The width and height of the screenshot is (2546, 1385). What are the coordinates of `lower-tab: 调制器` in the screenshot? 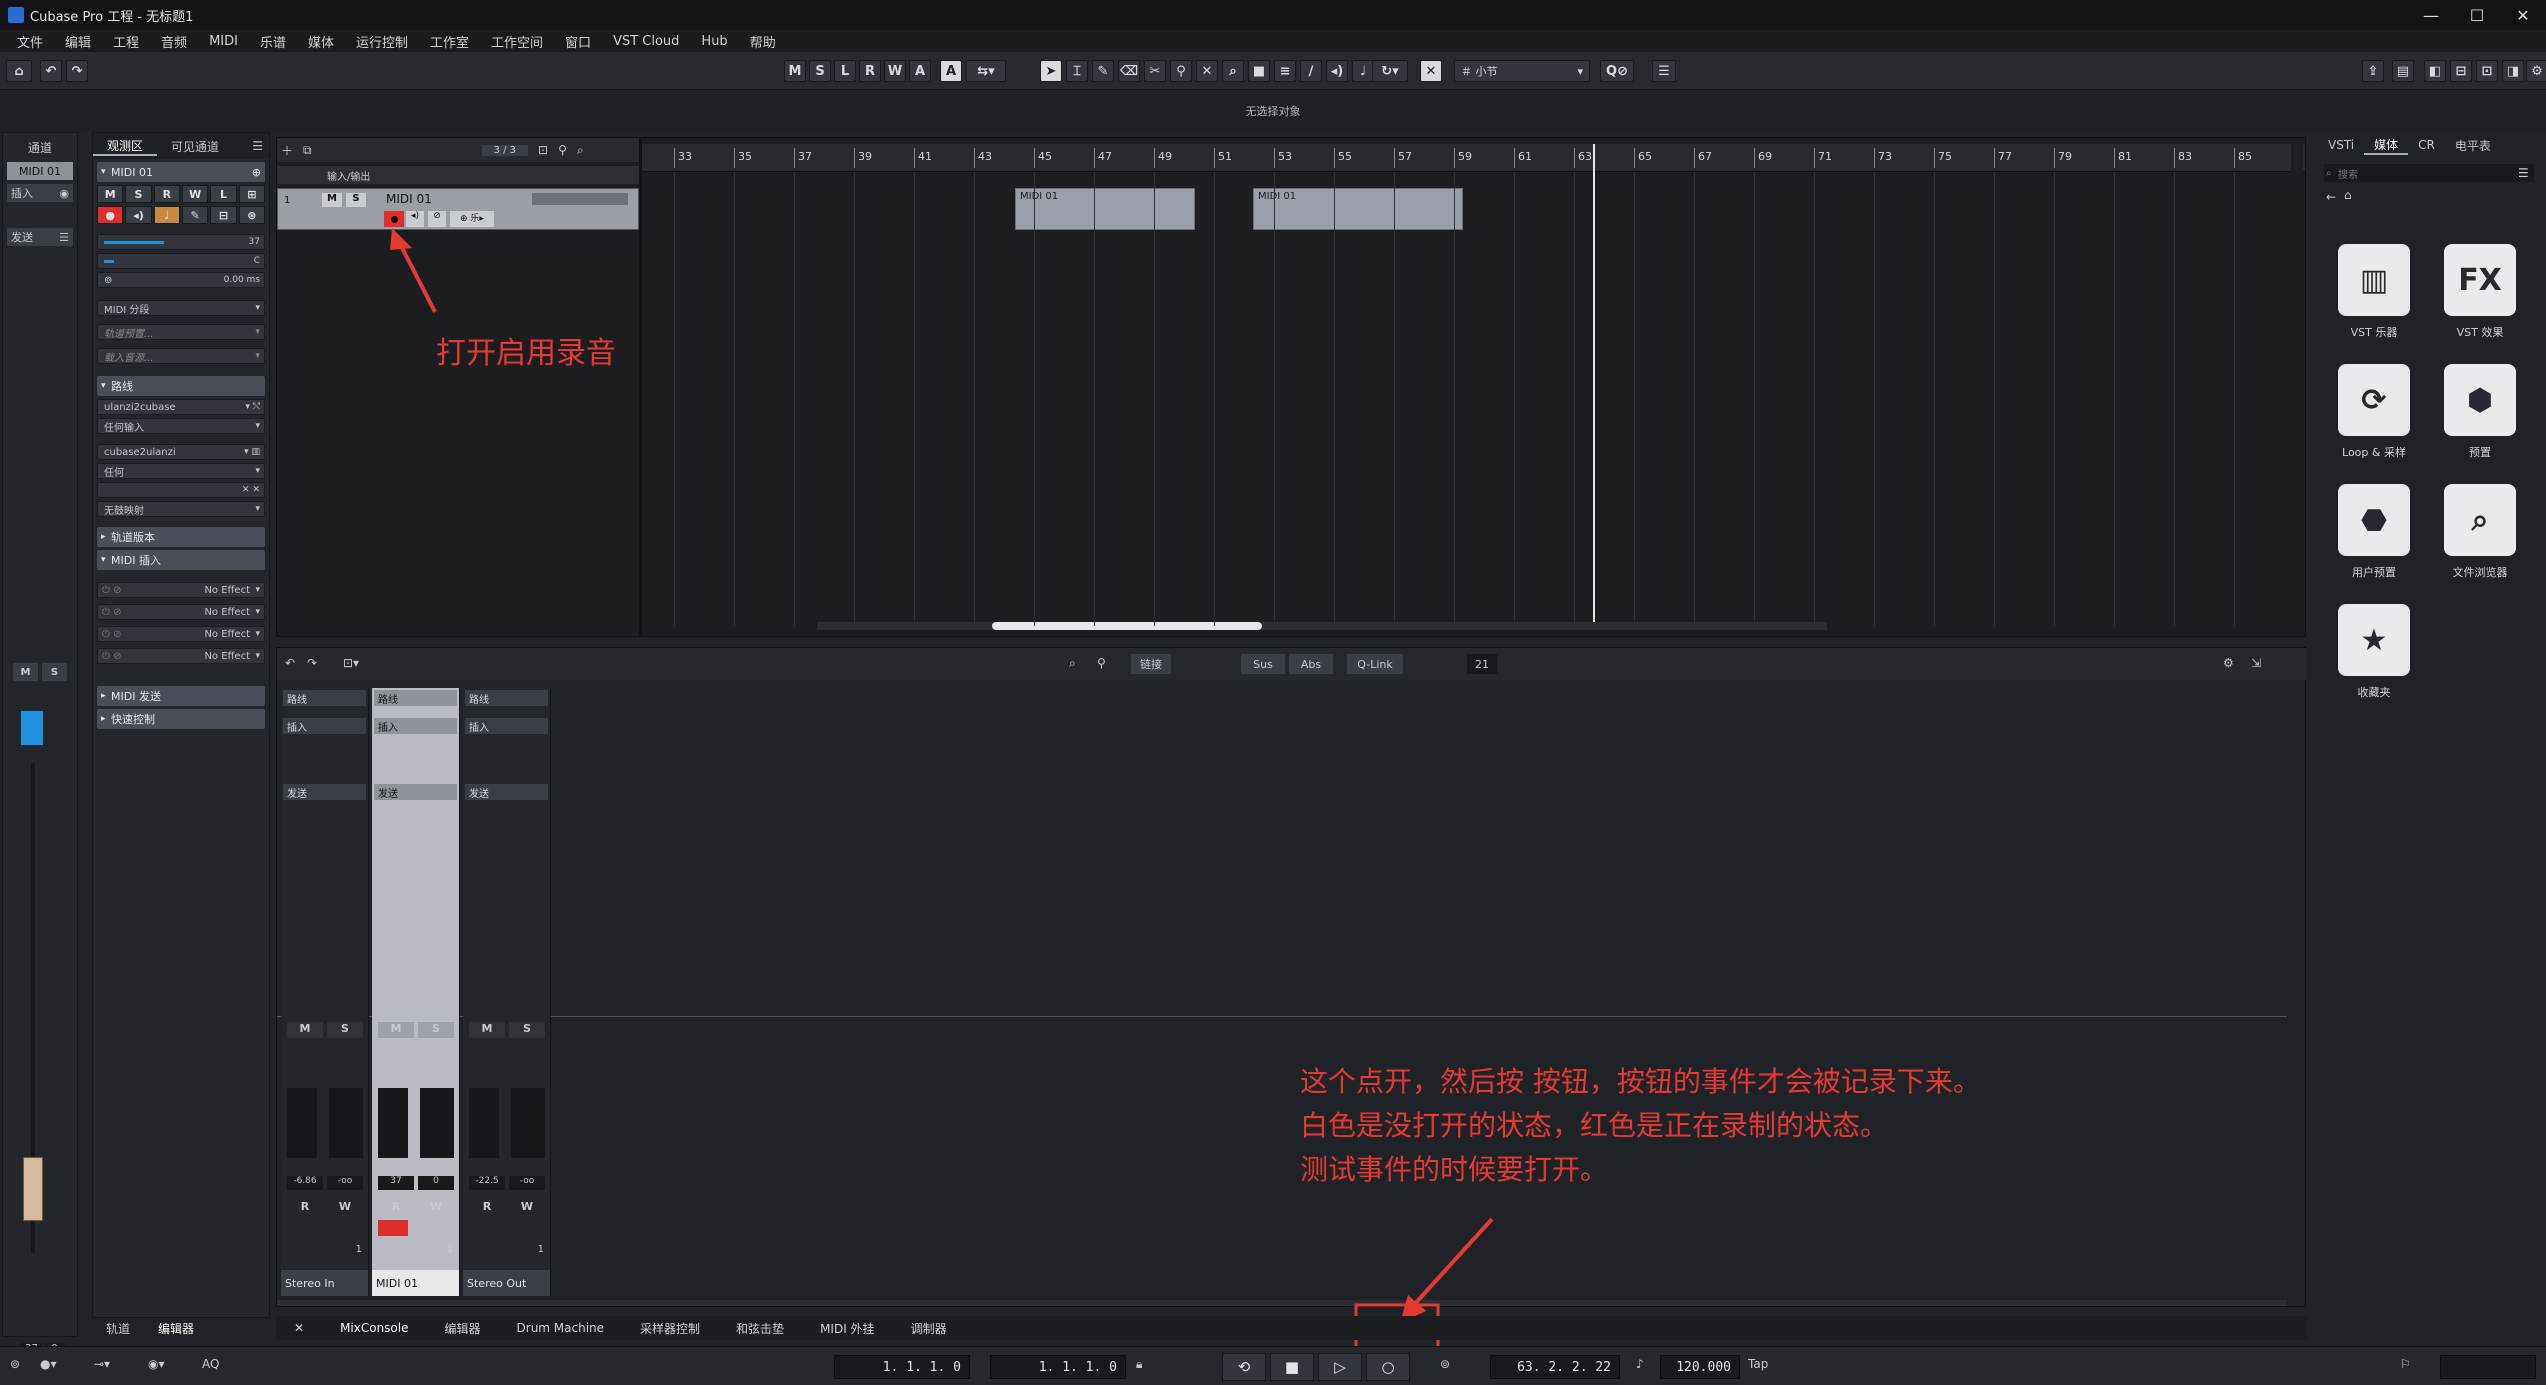 It's located at (929, 1328).